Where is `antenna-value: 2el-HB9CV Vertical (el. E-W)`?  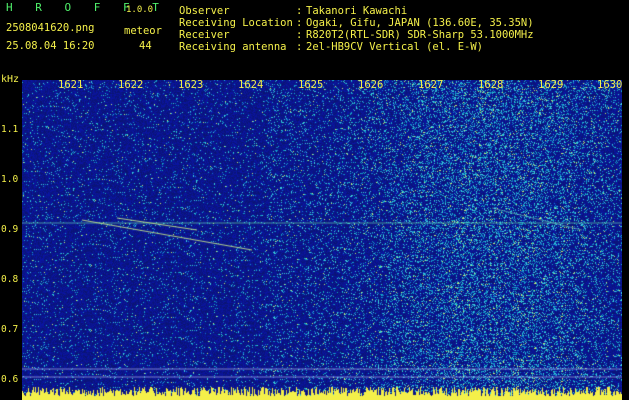
antenna-value: 2el-HB9CV Vertical (el. E-W) is located at coordinates (395, 47).